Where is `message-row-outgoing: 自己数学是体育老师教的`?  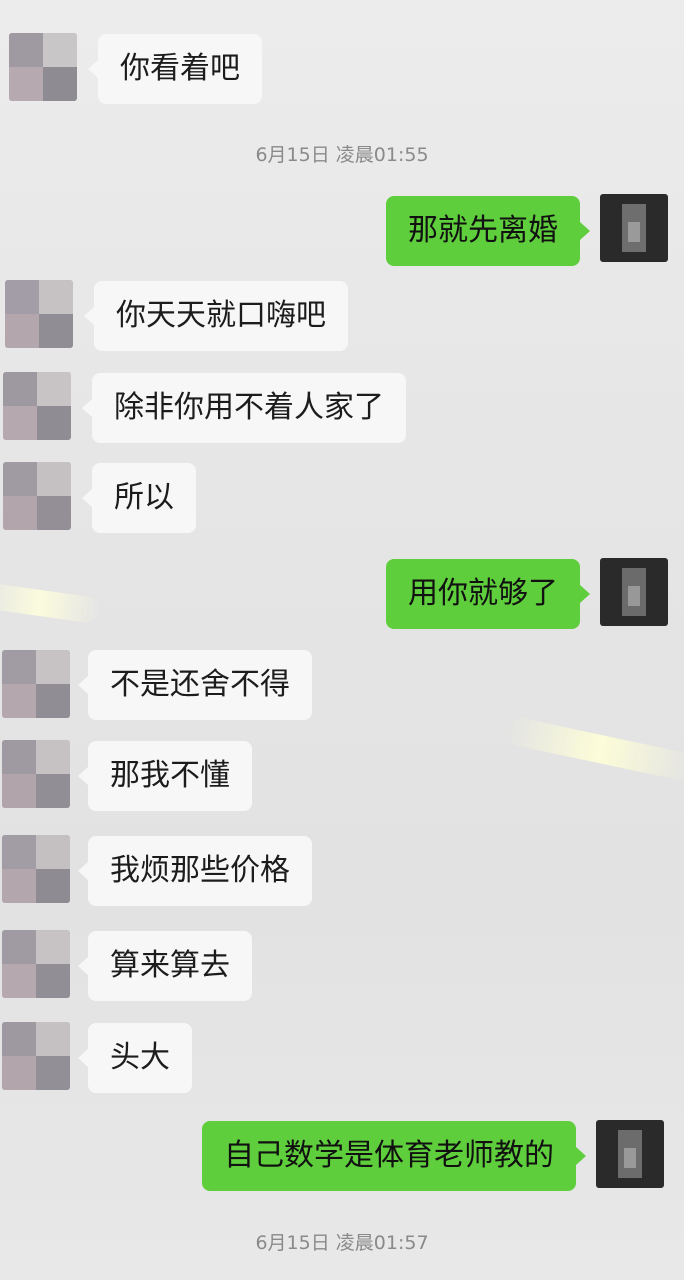 message-row-outgoing: 自己数学是体育老师教的 is located at coordinates (342, 1156).